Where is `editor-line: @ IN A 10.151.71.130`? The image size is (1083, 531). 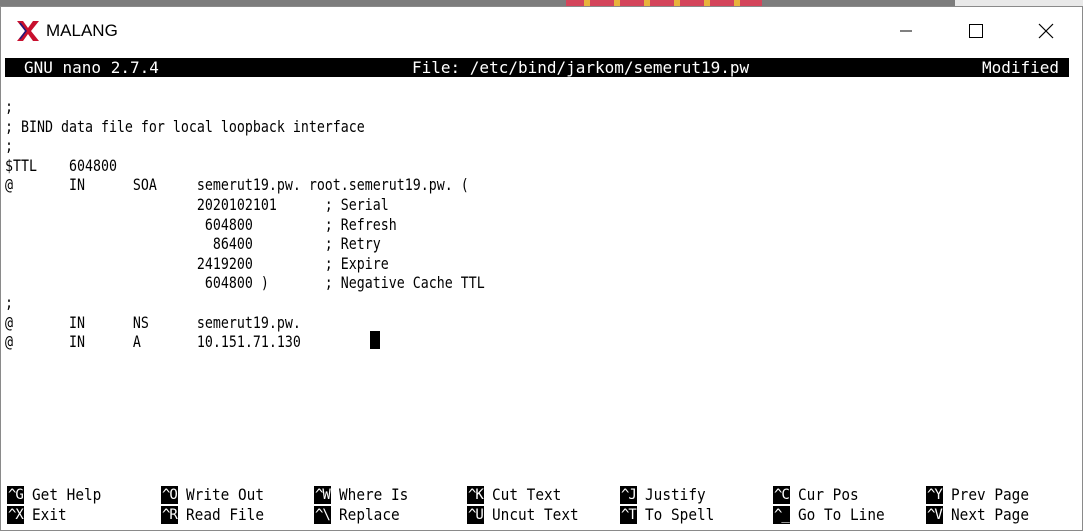
editor-line: @ IN A 10.151.71.130 is located at coordinates (153, 342).